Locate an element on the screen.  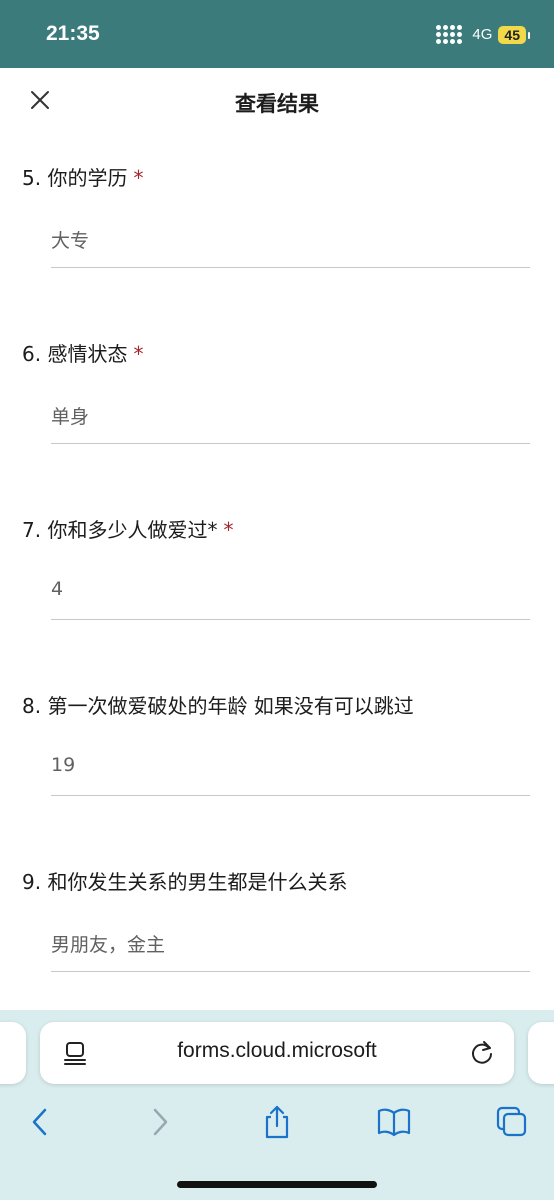
share-button is located at coordinates (277, 1122).